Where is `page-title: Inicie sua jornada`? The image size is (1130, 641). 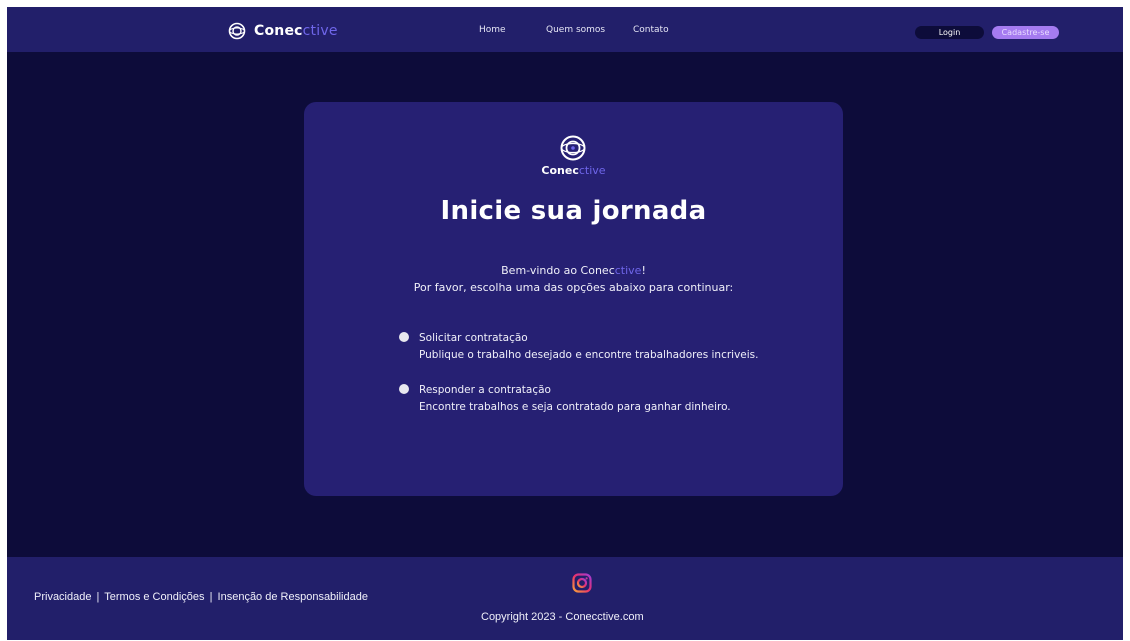 page-title: Inicie sua jornada is located at coordinates (573, 211).